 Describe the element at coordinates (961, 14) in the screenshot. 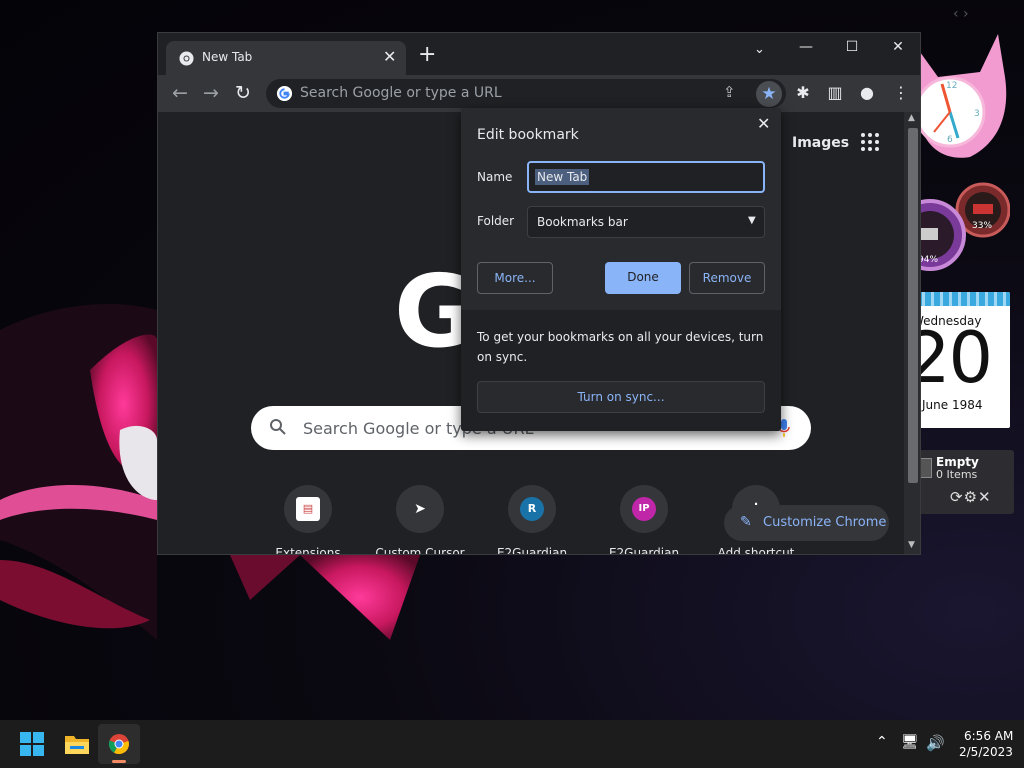

I see `gadget-nav-arrows: ‹ ›` at that location.